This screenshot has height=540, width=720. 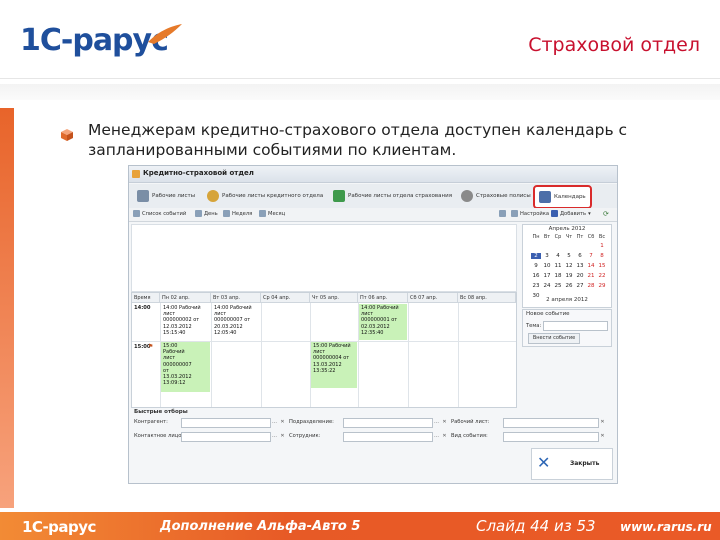 What do you see at coordinates (262, 213) in the screenshot?
I see `month-icon` at bounding box center [262, 213].